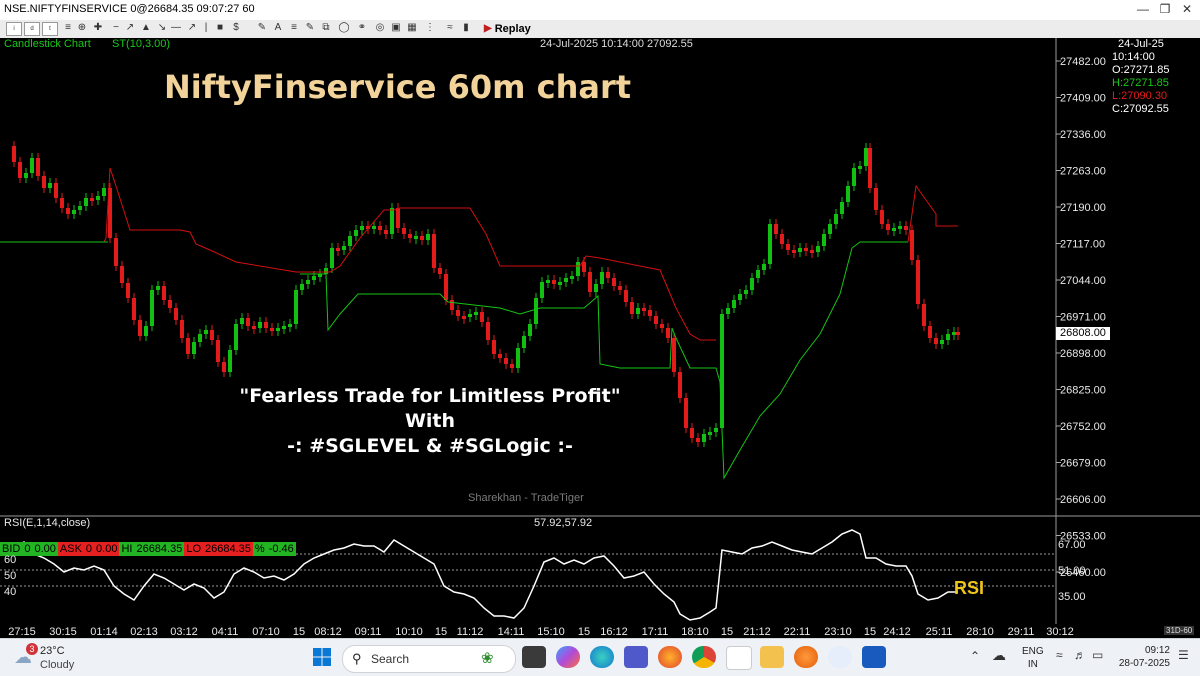 The image size is (1200, 676). Describe the element at coordinates (1083, 391) in the screenshot. I see `price-tick-label: 26825.00` at that location.